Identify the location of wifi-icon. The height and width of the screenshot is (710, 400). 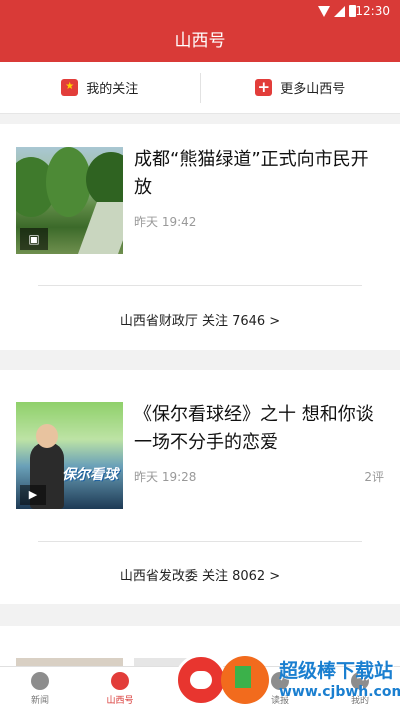
(324, 11).